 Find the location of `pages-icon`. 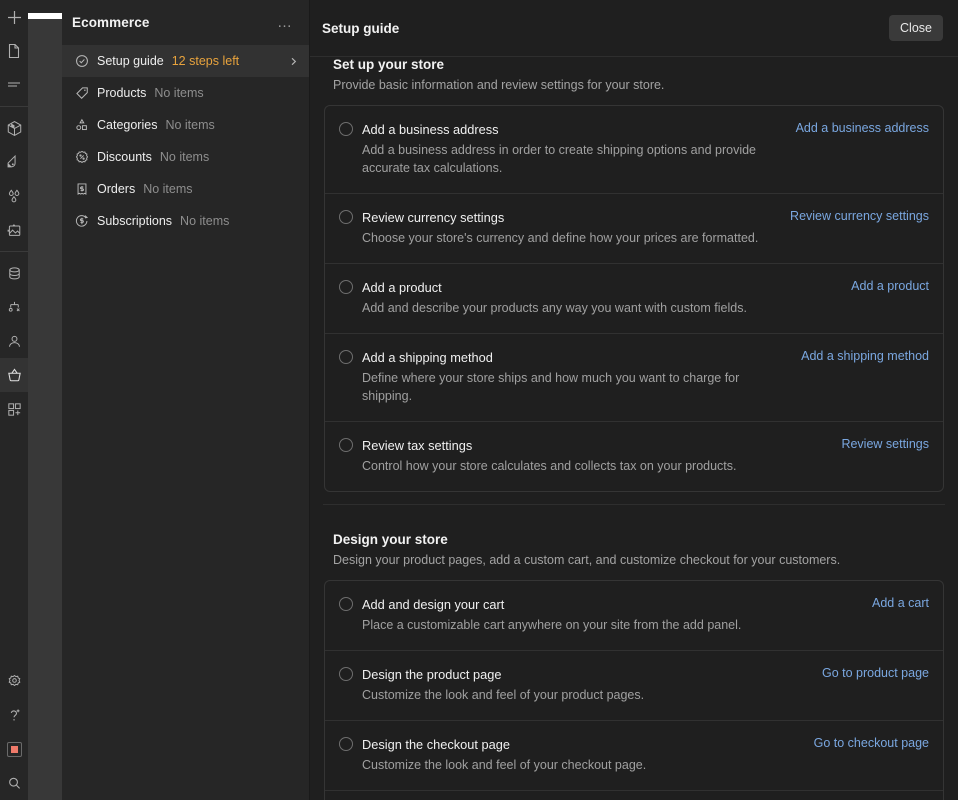

pages-icon is located at coordinates (14, 51).